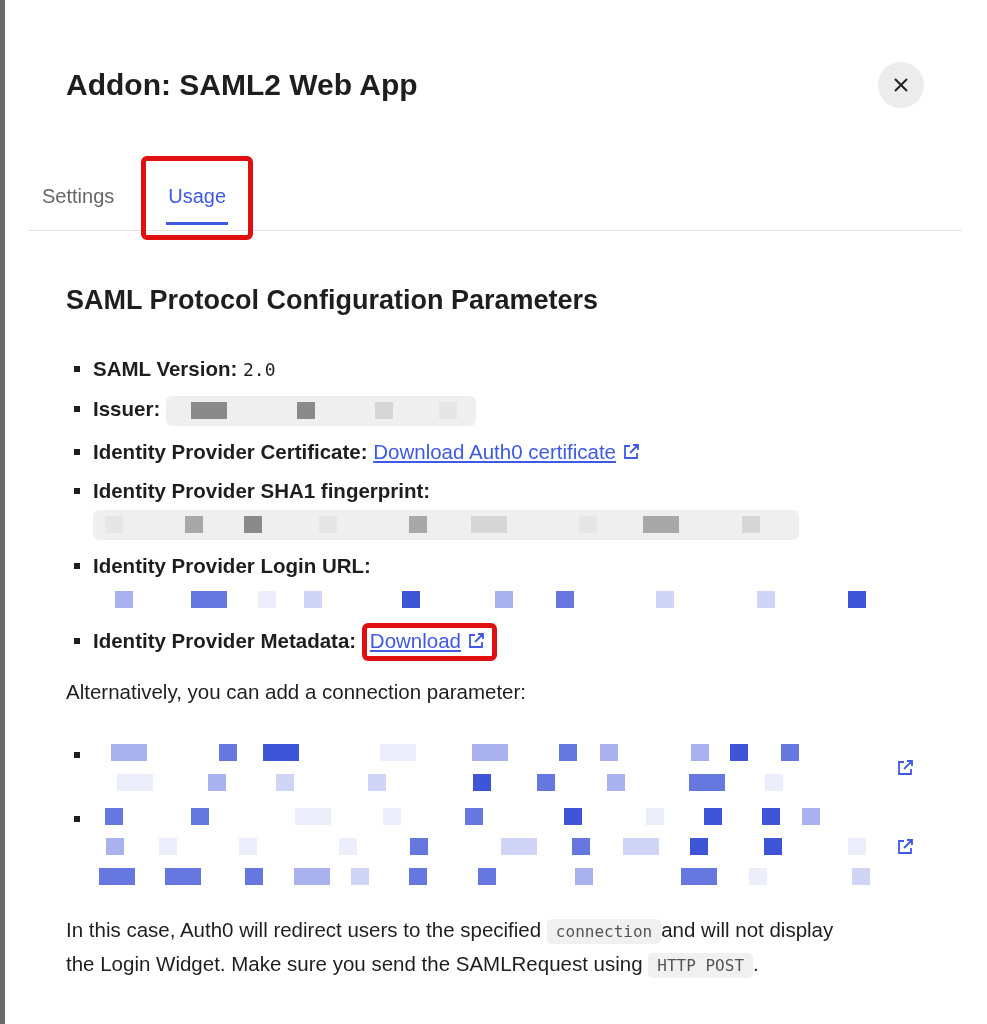 The image size is (987, 1024). I want to click on tab: Usage, so click(197, 193).